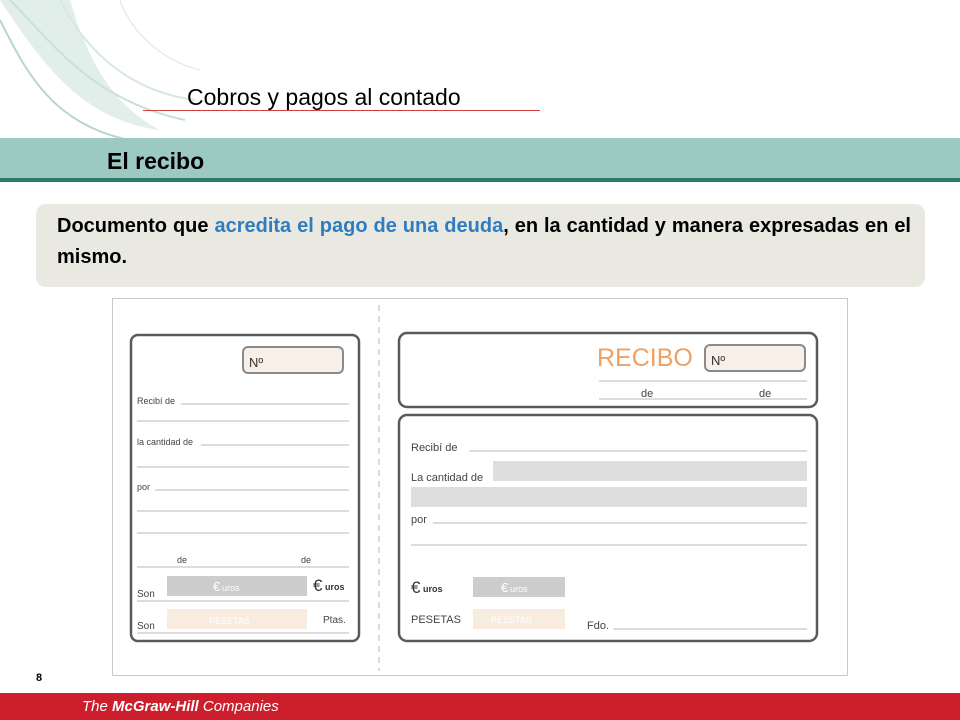 This screenshot has width=960, height=720. Describe the element at coordinates (645, 358) in the screenshot. I see `recibo-title: RECIBO` at that location.